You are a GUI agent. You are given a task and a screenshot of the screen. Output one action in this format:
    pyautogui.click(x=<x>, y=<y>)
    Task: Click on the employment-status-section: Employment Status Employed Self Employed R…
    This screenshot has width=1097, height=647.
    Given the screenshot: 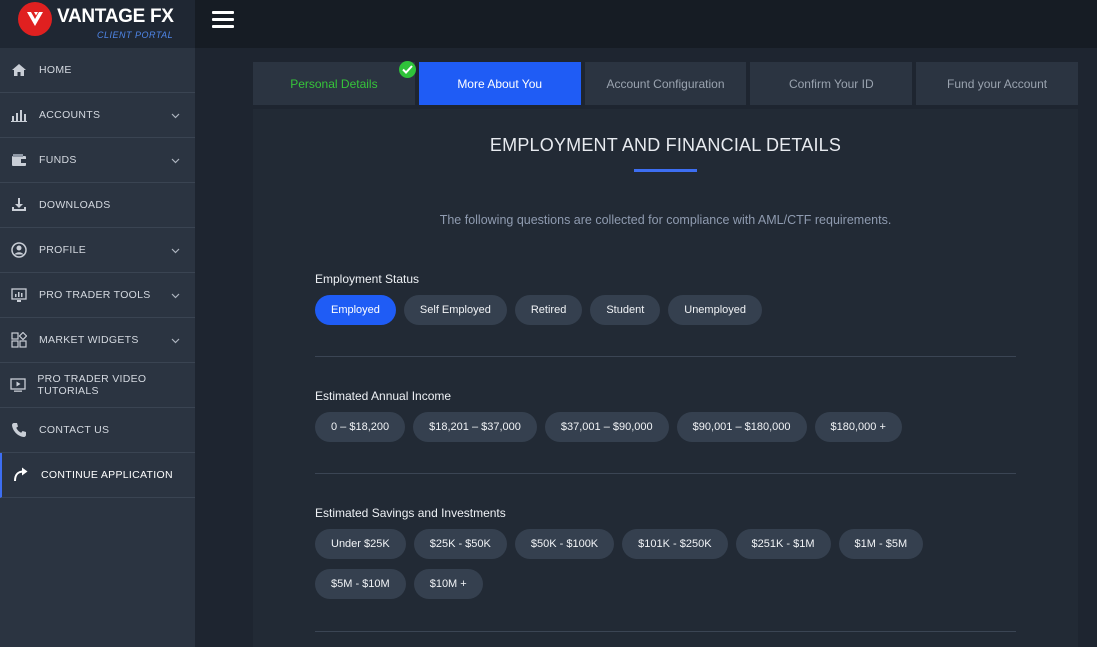 What is the action you would take?
    pyautogui.click(x=665, y=298)
    